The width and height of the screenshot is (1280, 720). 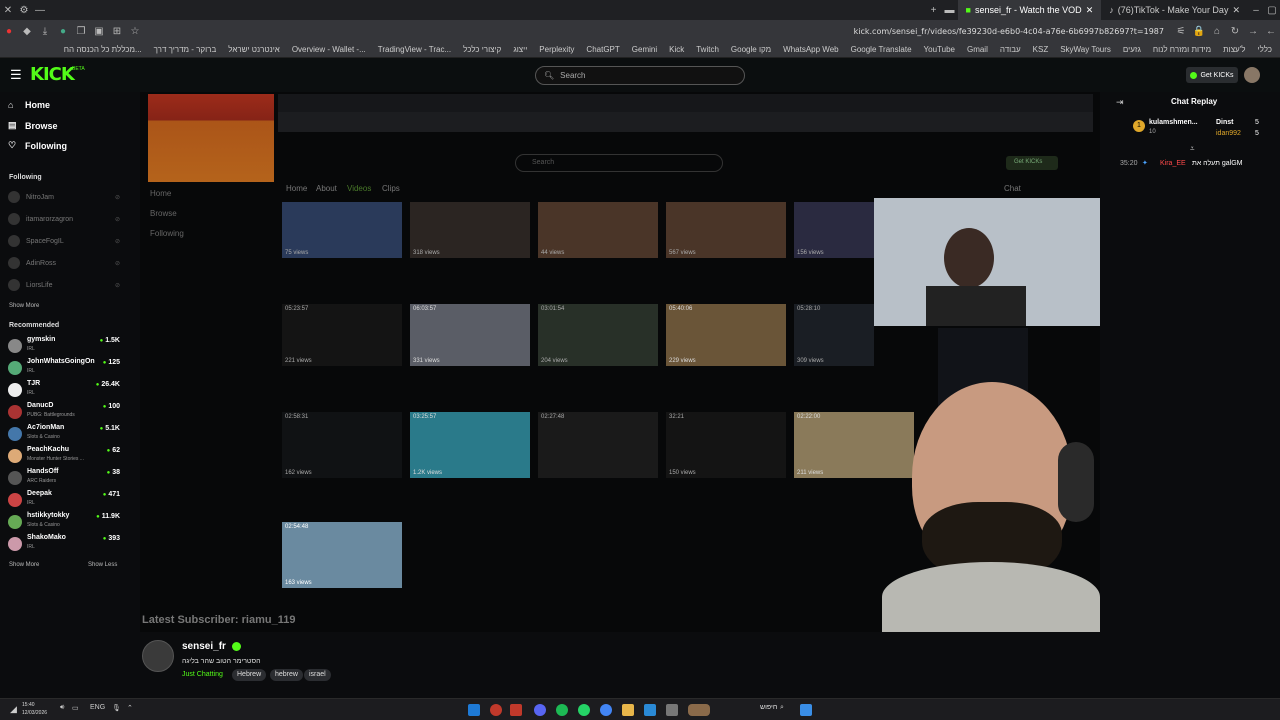 I want to click on top-gifter-name: Dinst, so click(x=1225, y=122).